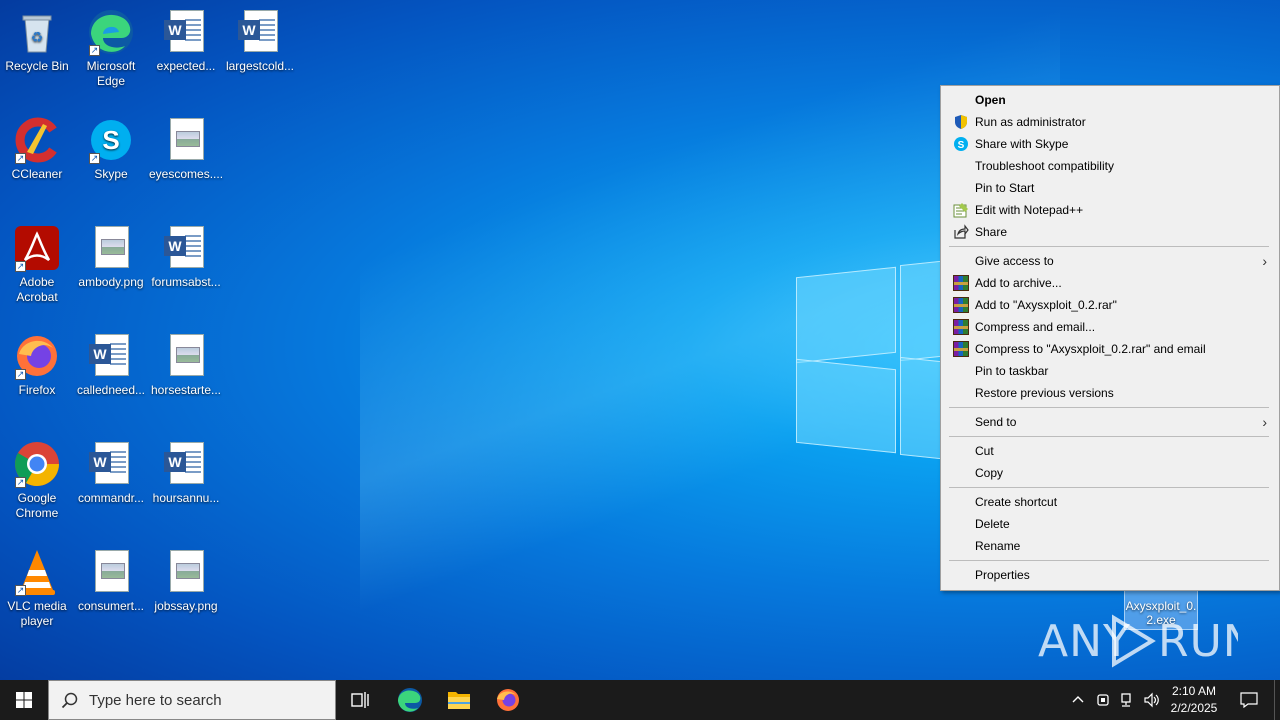  What do you see at coordinates (998, 546) in the screenshot?
I see `menu-item-label: Rename` at bounding box center [998, 546].